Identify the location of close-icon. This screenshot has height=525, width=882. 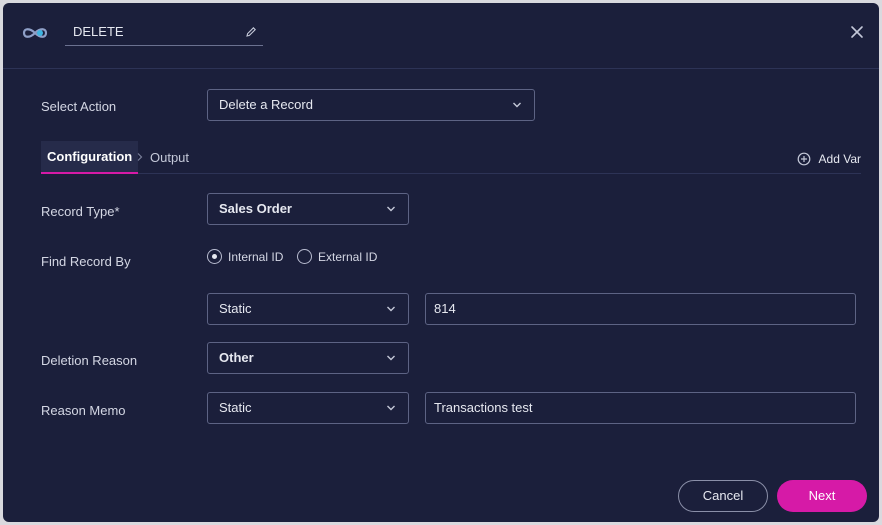
(857, 32).